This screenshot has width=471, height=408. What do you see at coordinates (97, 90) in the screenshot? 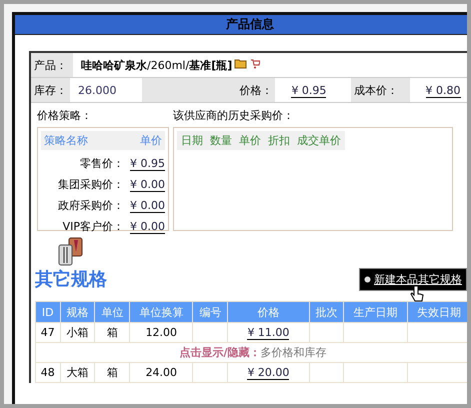
I see `stock-value: 26.000` at bounding box center [97, 90].